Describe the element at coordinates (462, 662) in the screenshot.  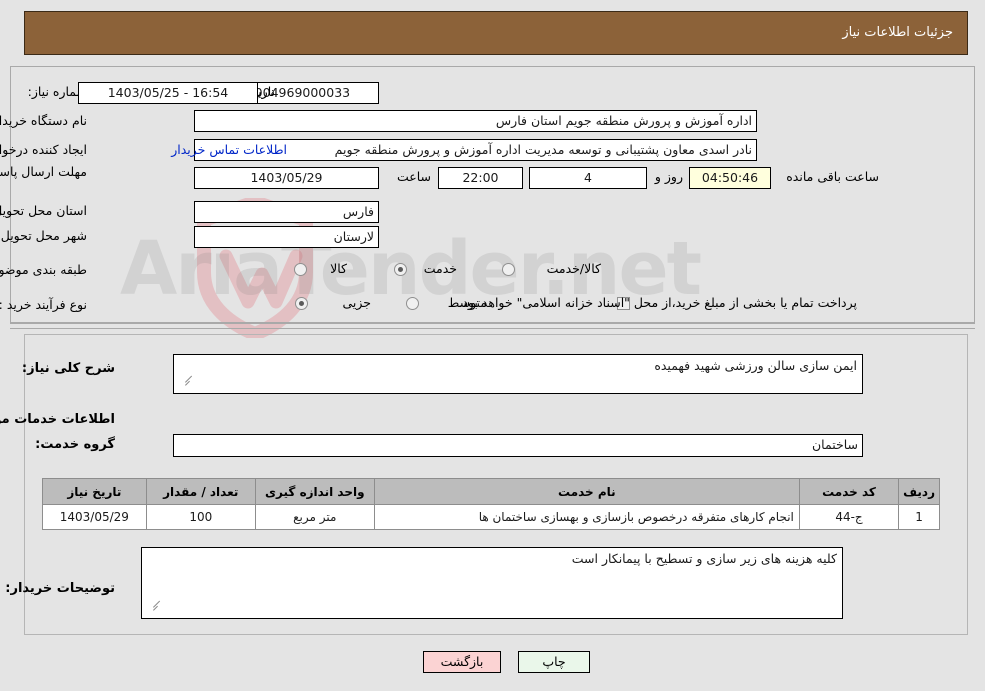
I see `back-button: بازگشت` at that location.